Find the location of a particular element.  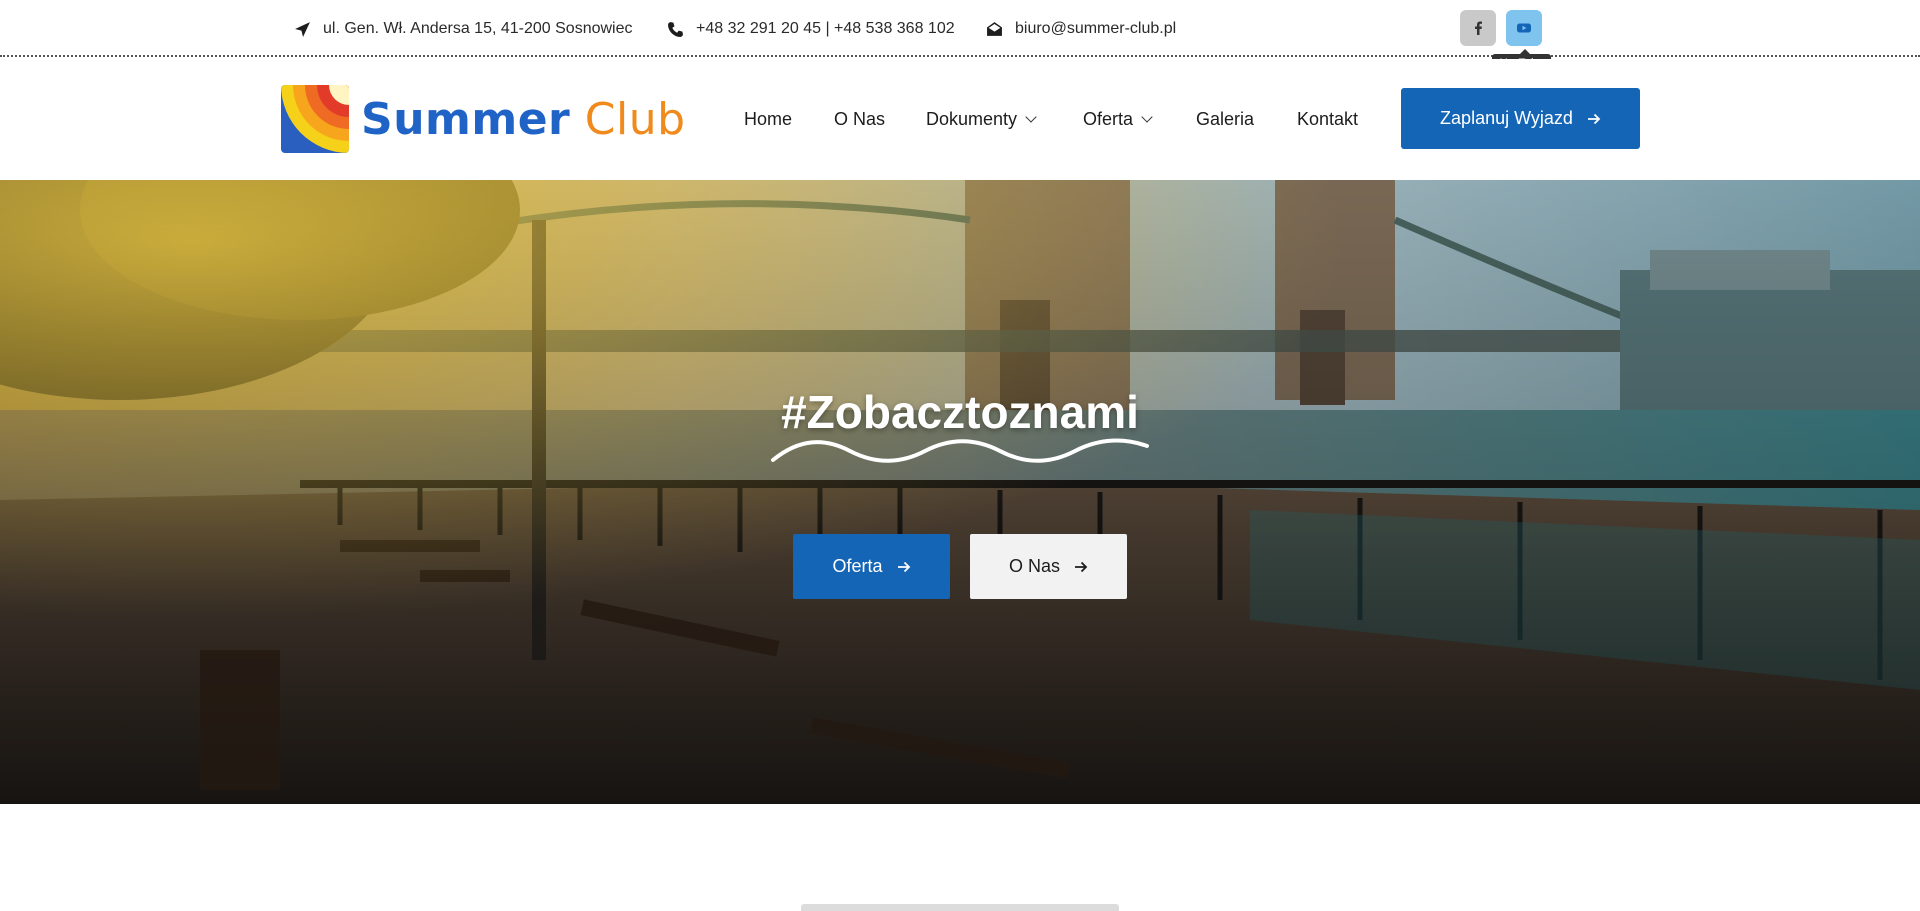

section-divider-bar is located at coordinates (960, 907).